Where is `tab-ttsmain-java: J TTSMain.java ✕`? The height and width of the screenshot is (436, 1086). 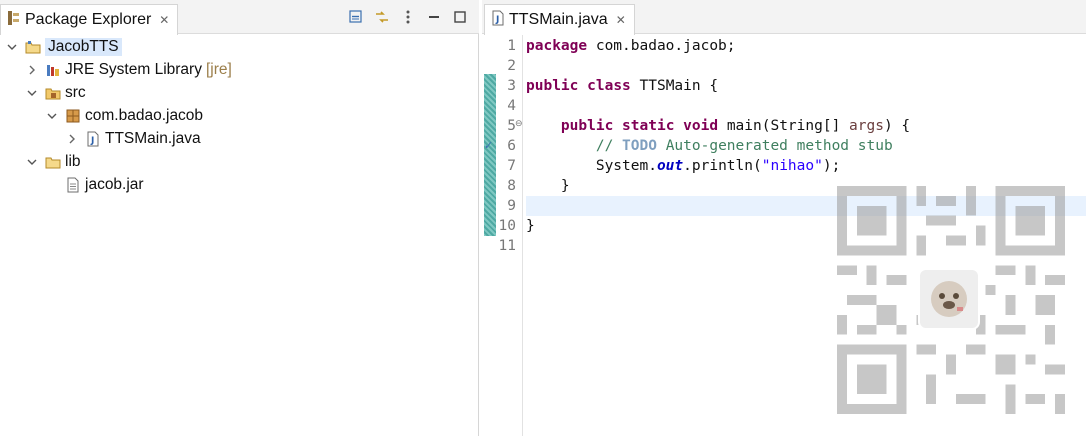
tab-ttsmain-java: J TTSMain.java ✕ is located at coordinates (559, 19).